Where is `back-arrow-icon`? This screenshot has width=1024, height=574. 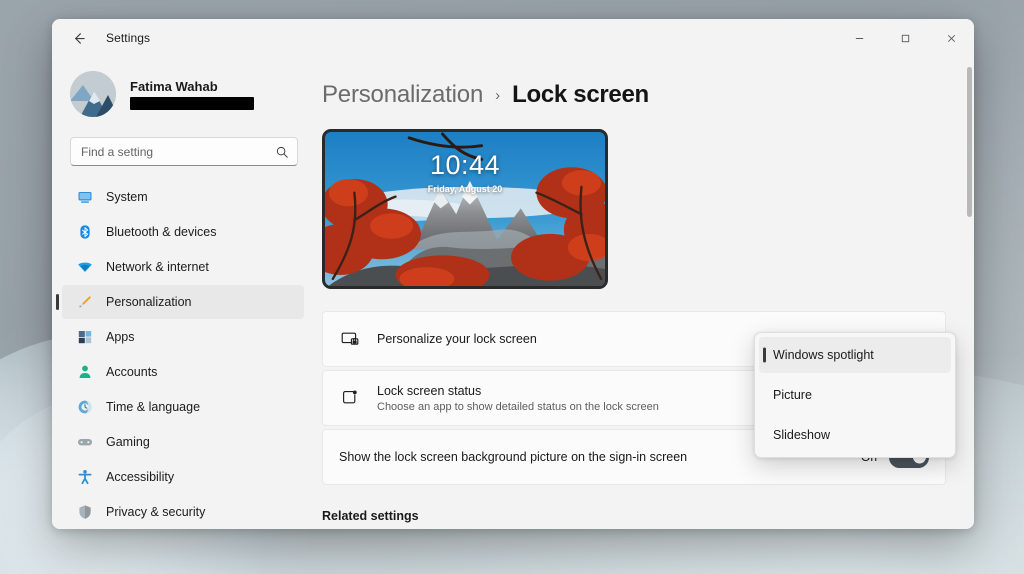
back-arrow-icon is located at coordinates (78, 38).